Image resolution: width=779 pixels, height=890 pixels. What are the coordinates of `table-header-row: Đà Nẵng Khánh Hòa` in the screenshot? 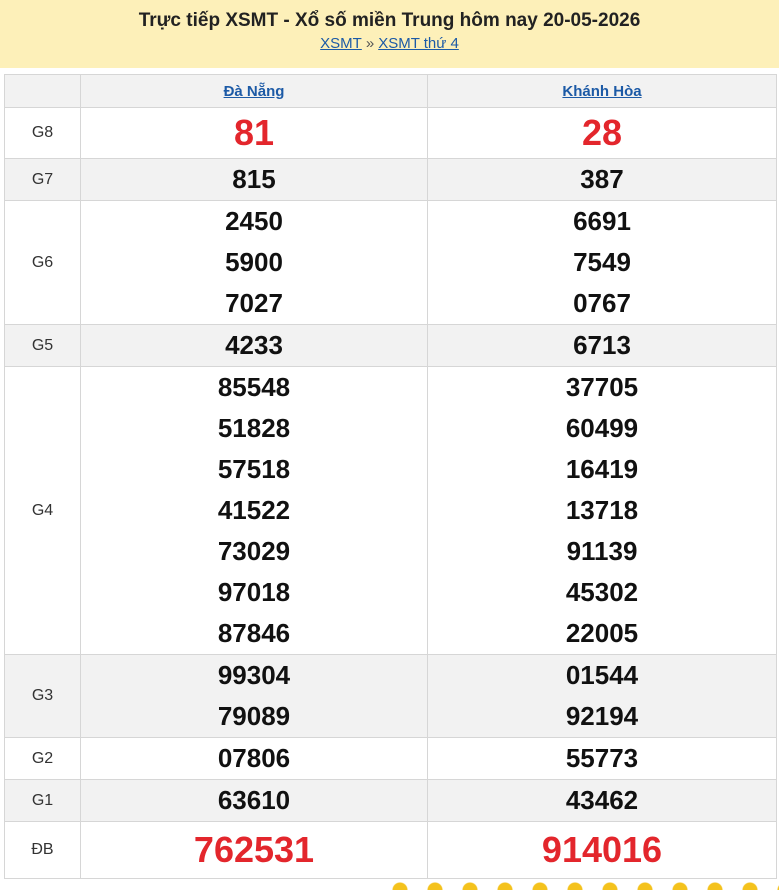 It's located at (390, 91).